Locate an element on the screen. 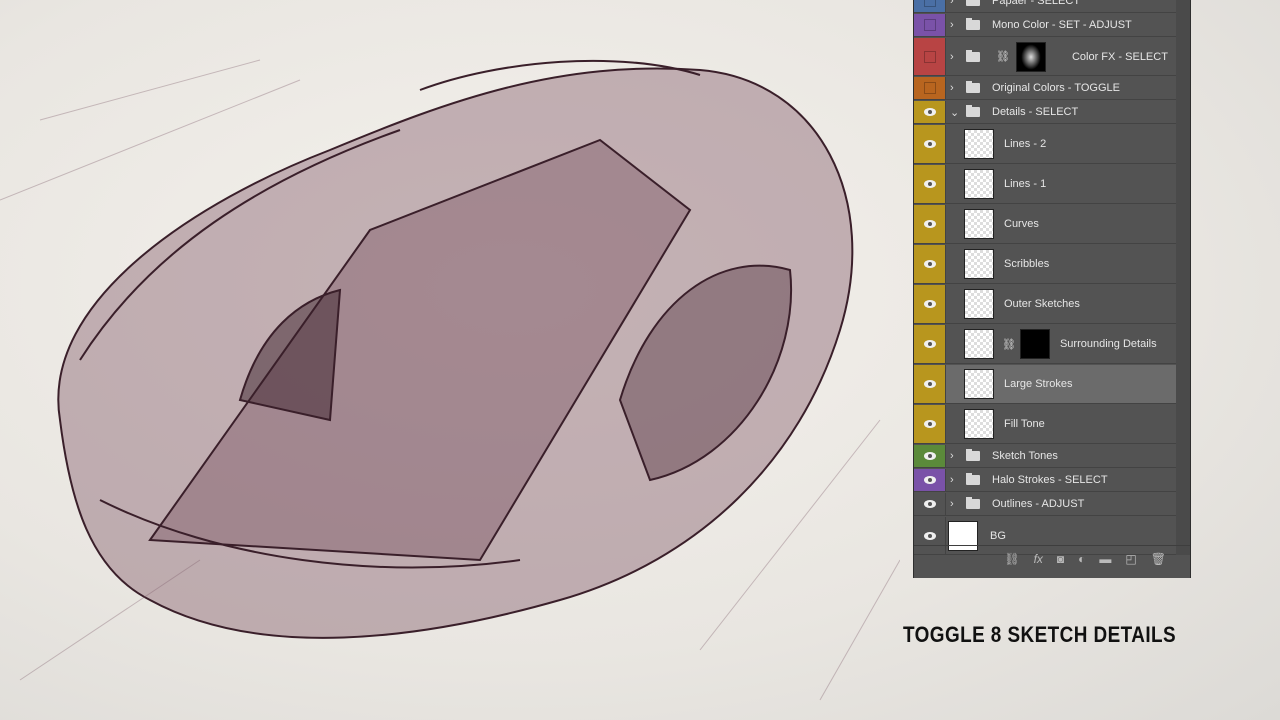 This screenshot has width=1280, height=720. layer-row: Lines - 1 is located at coordinates (1045, 184).